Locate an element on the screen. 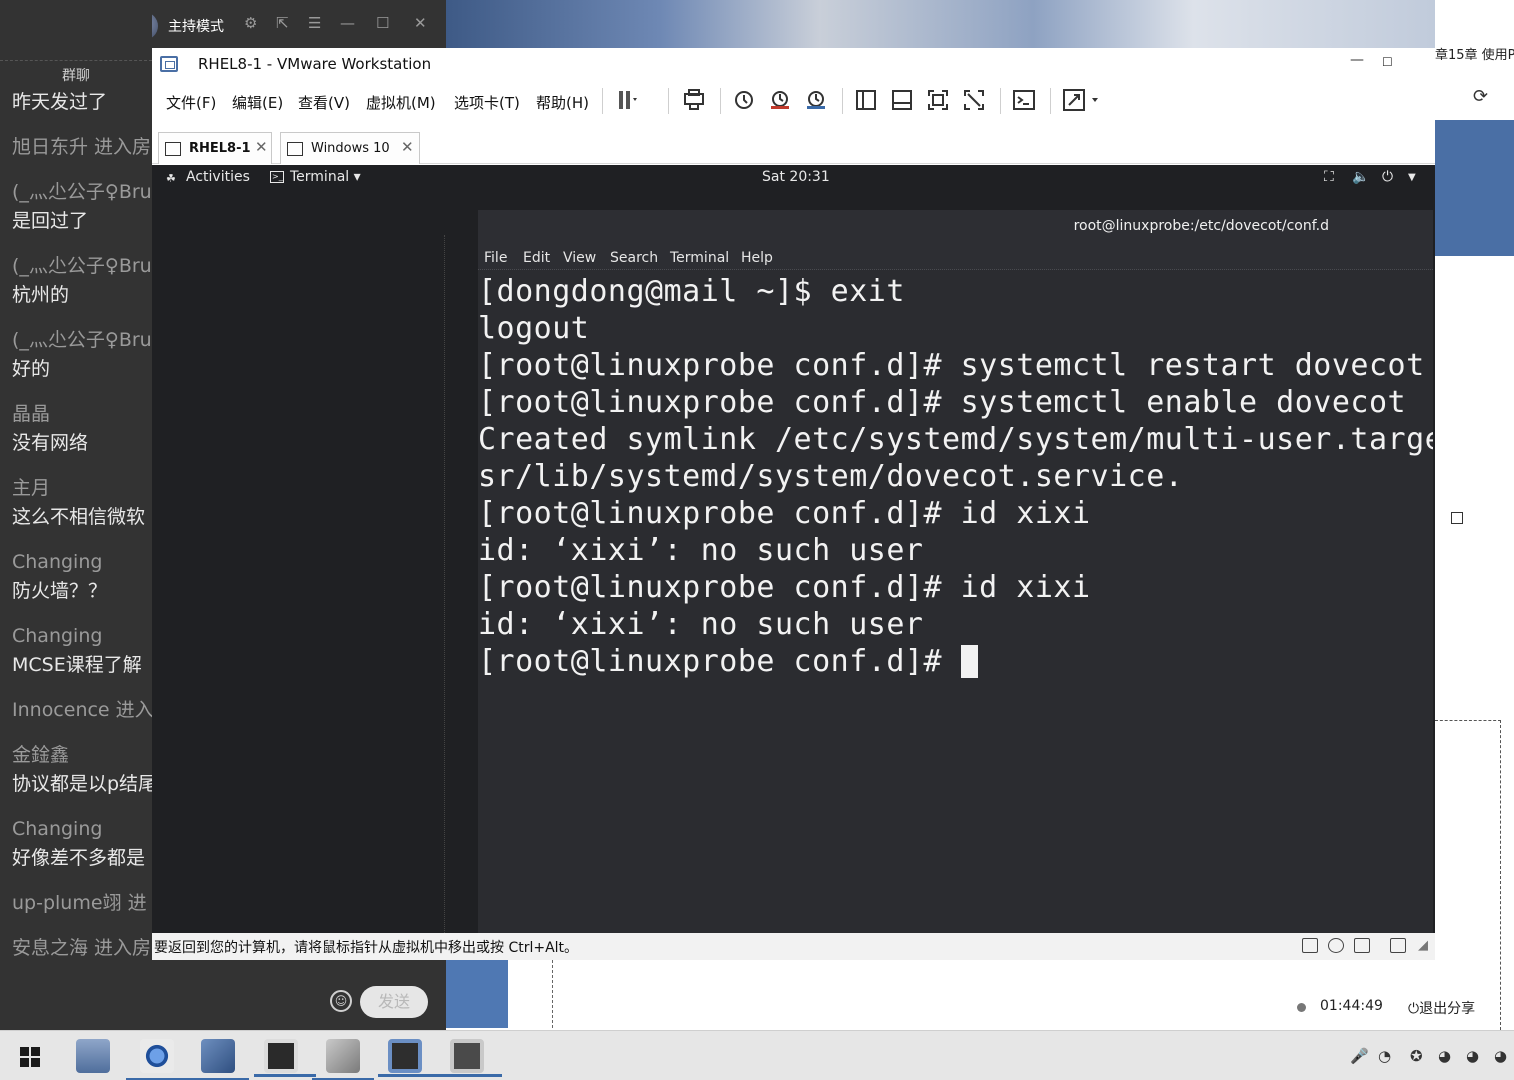 The width and height of the screenshot is (1514, 1080). cd-dvd-icon is located at coordinates (1336, 945).